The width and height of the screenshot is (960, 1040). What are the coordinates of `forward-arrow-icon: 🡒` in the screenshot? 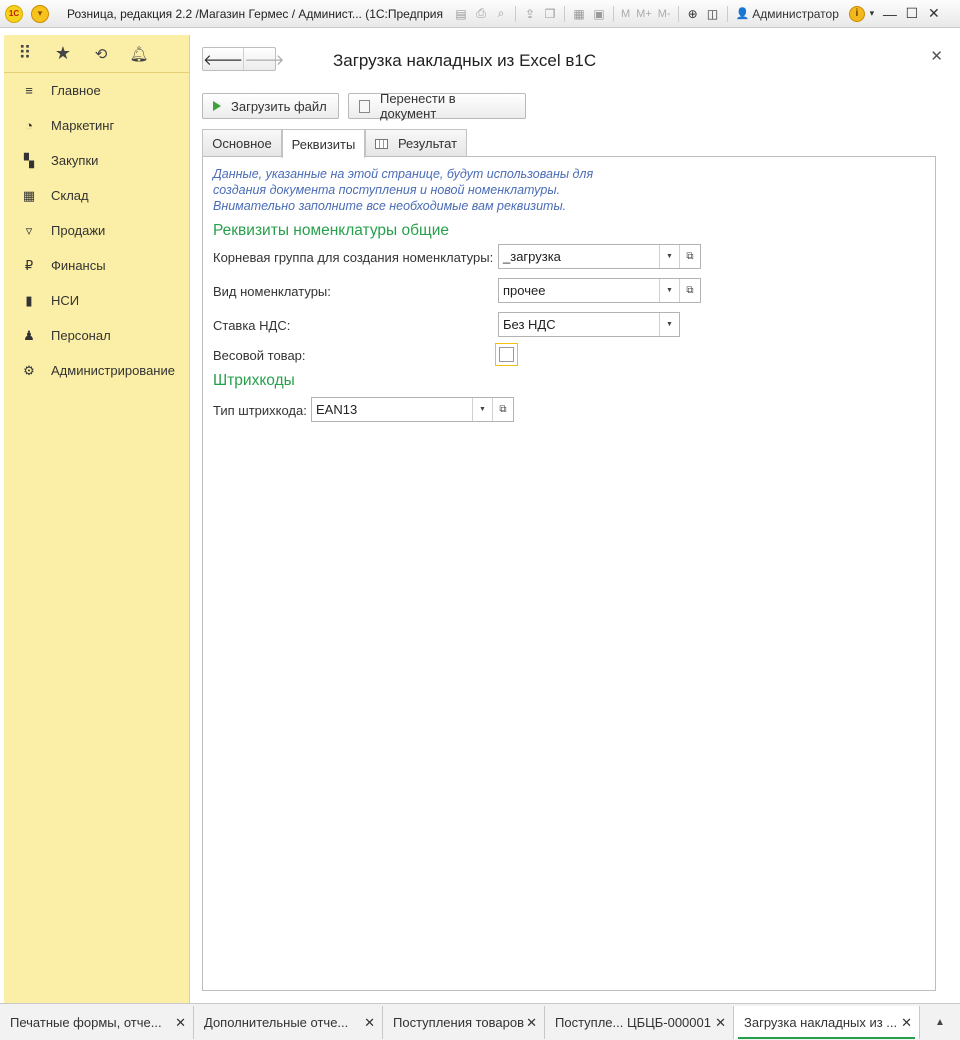 It's located at (263, 59).